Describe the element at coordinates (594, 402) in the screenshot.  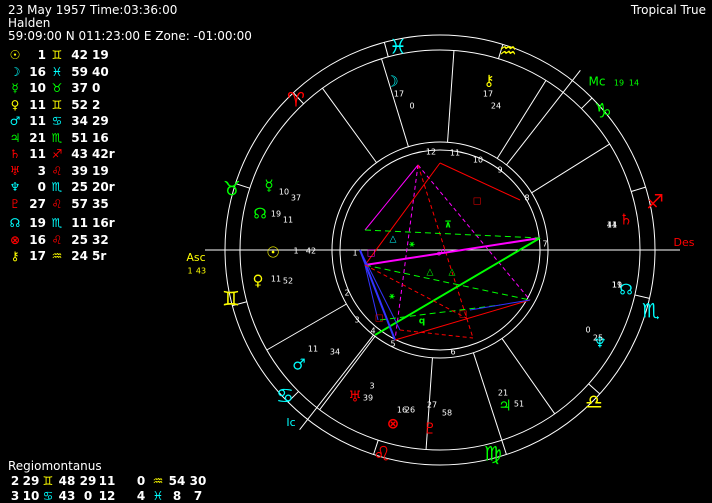
I see `libra-icon: ♎` at that location.